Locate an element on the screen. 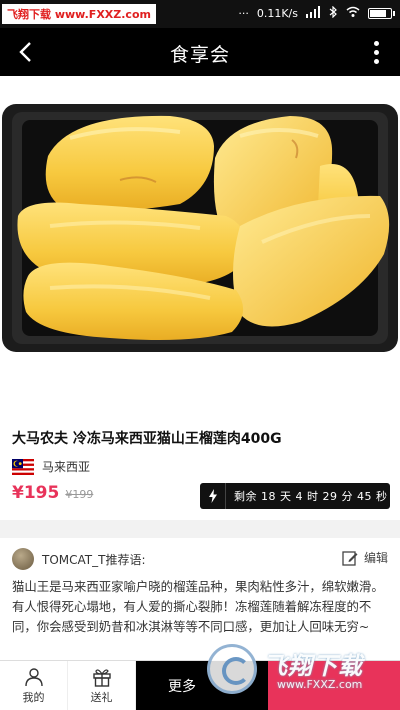  edit-label: 编辑 is located at coordinates (375, 558).